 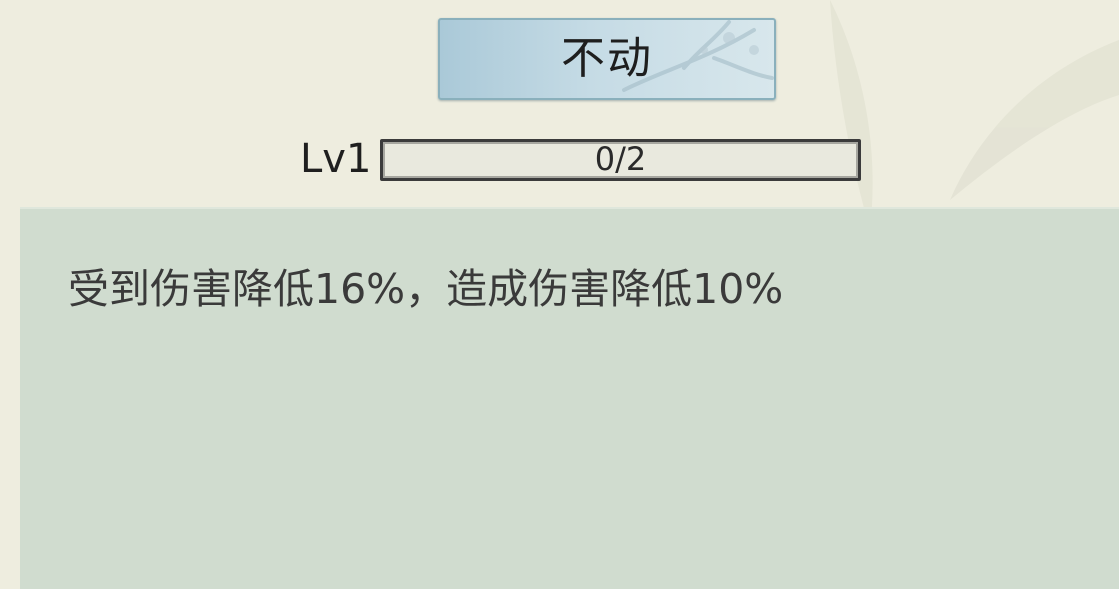 I want to click on skill-level-label: Lv1, so click(x=336, y=159).